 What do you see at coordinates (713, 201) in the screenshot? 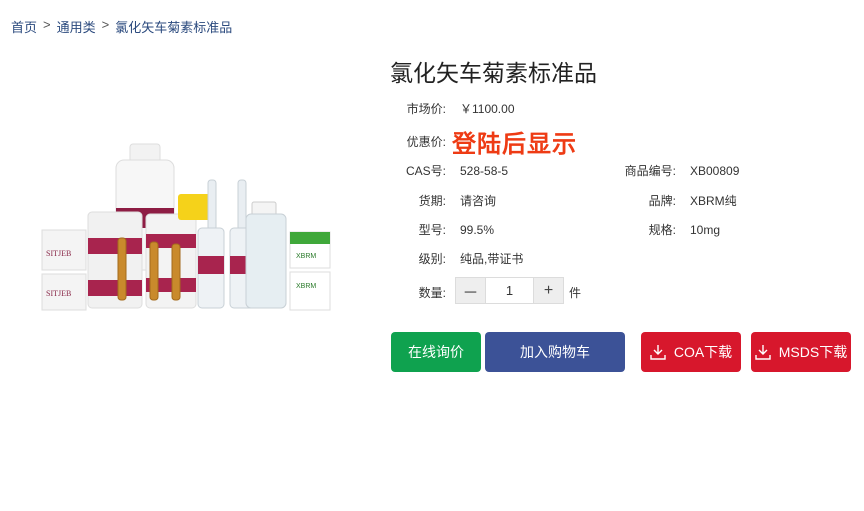
I see `brand-value: XBRM纯` at bounding box center [713, 201].